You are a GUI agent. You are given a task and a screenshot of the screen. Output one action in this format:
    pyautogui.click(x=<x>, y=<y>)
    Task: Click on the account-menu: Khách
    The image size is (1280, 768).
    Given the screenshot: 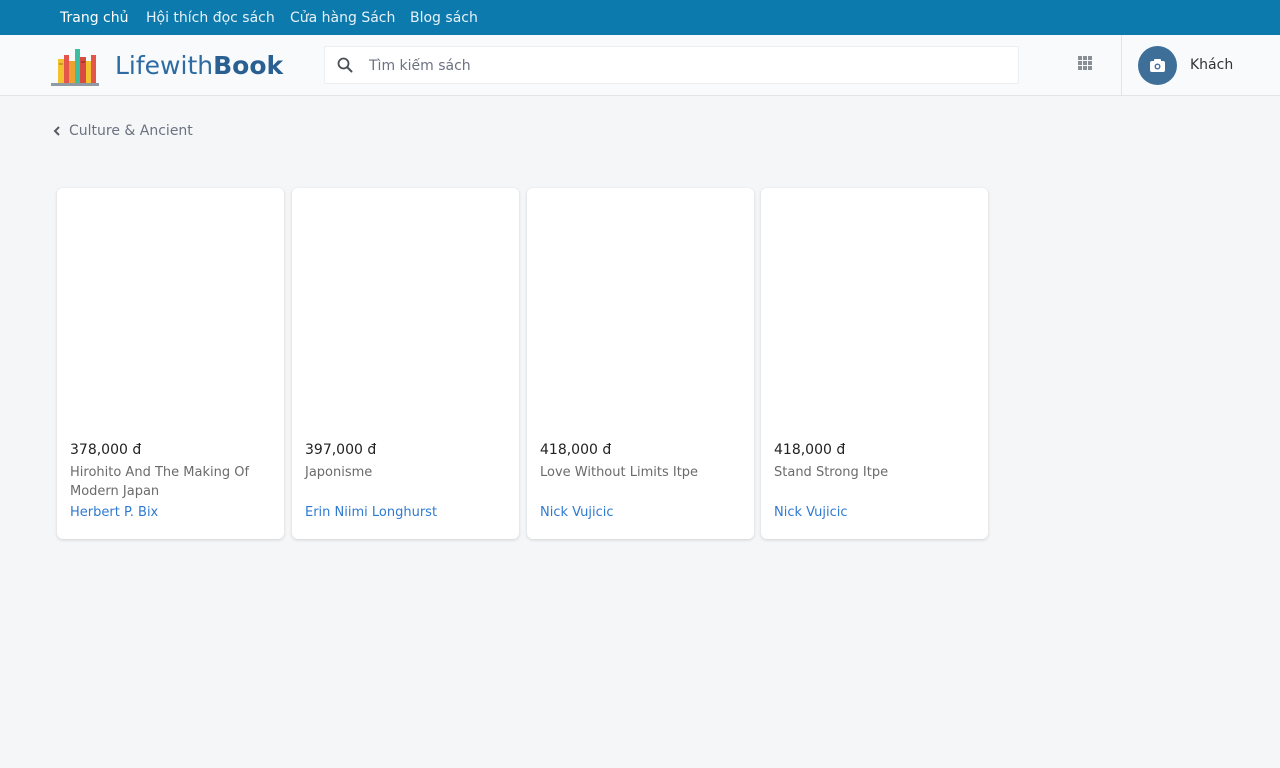 What is the action you would take?
    pyautogui.click(x=1198, y=66)
    